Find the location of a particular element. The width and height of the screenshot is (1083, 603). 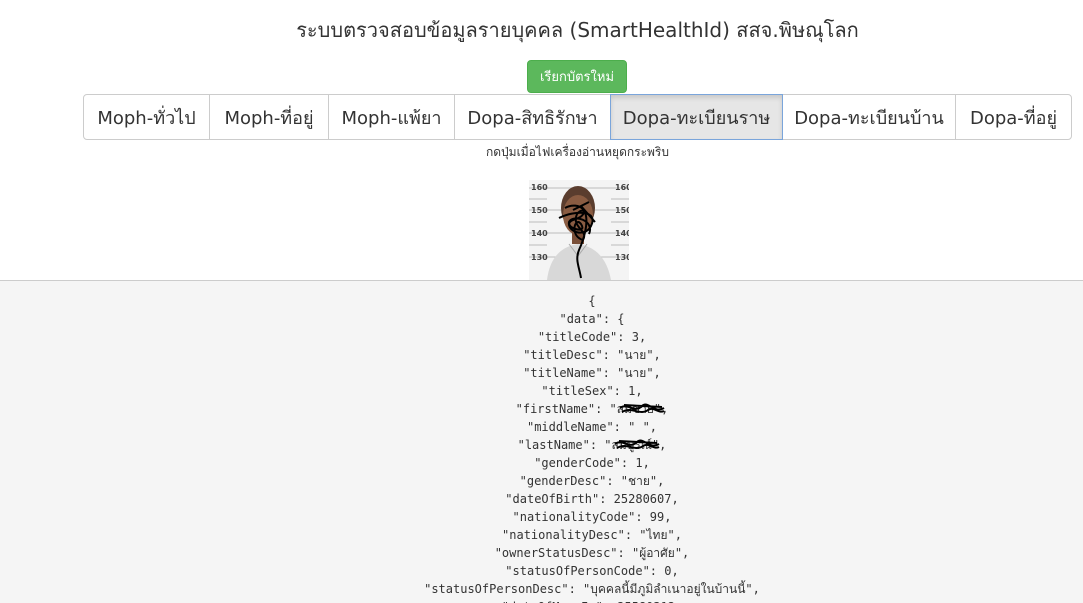

json-line: "firstName": "สมชาย", is located at coordinates (592, 409).